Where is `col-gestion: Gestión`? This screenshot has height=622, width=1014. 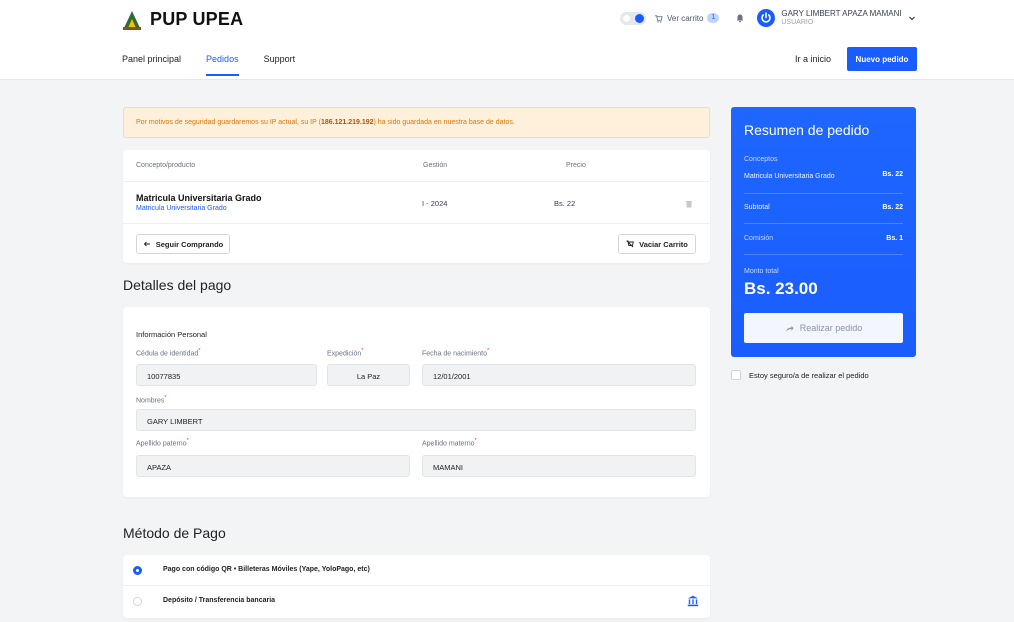
col-gestion: Gestión is located at coordinates (435, 165).